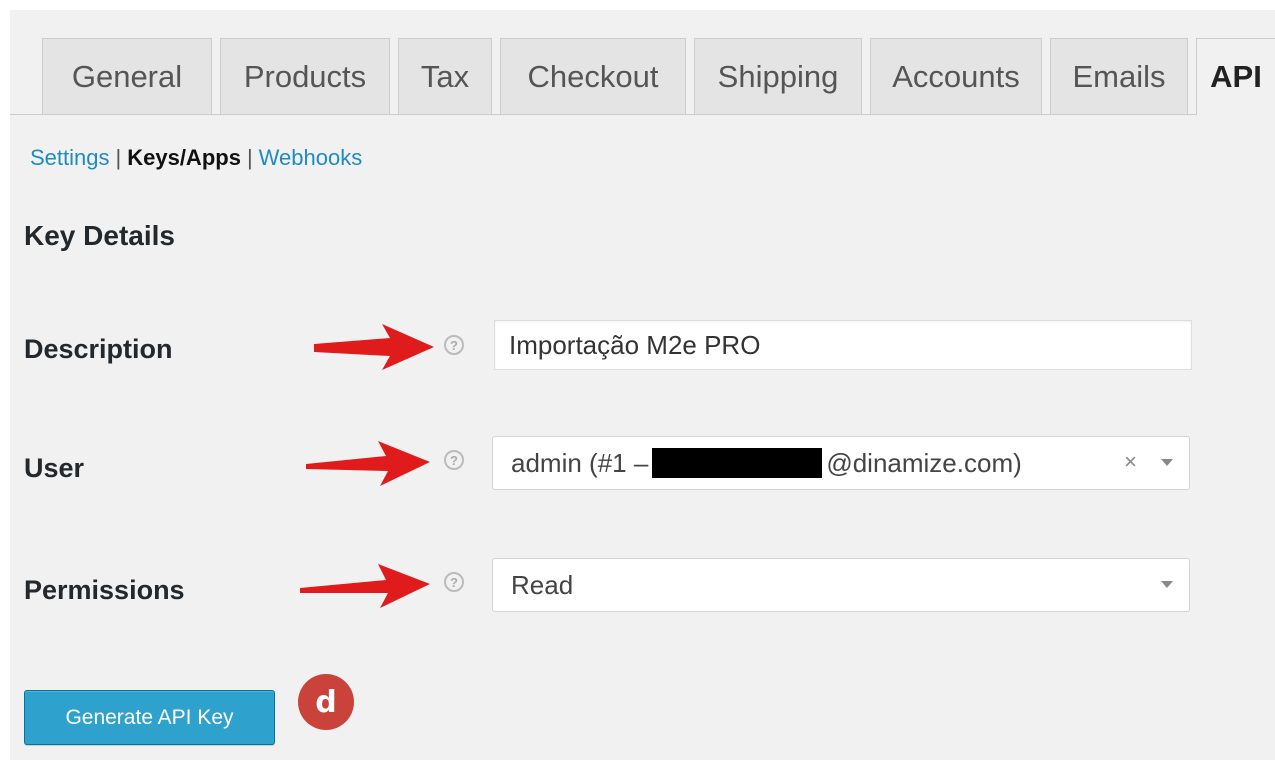  What do you see at coordinates (1119, 76) in the screenshot?
I see `tab-emails: Emails` at bounding box center [1119, 76].